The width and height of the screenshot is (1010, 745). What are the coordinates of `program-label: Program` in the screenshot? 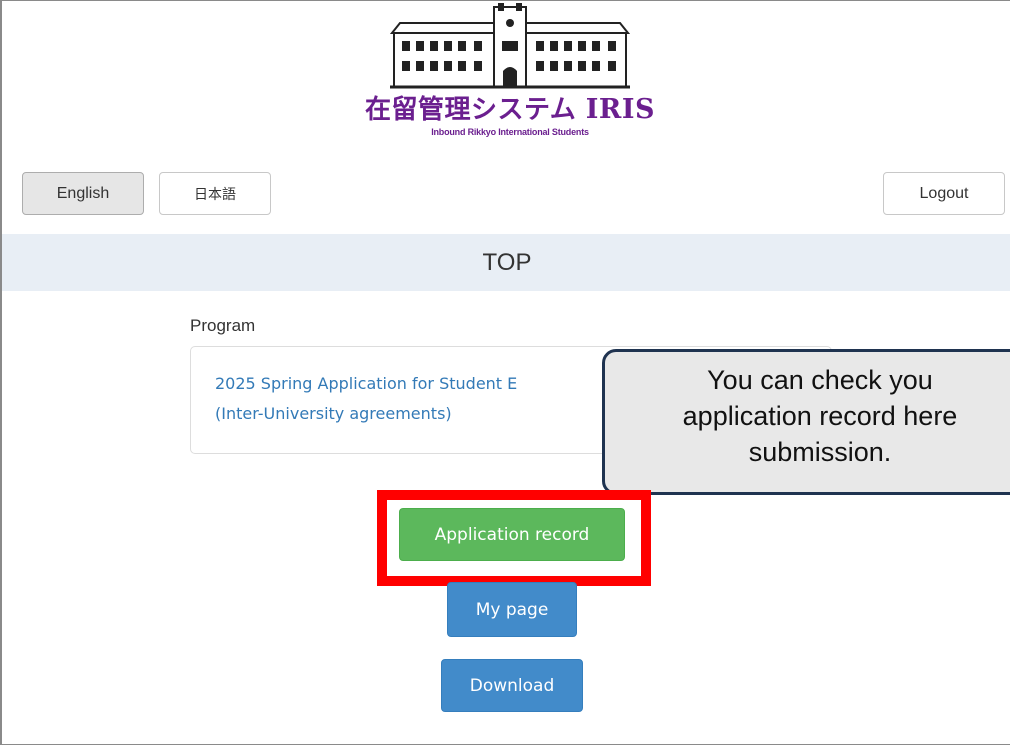 It's located at (223, 325).